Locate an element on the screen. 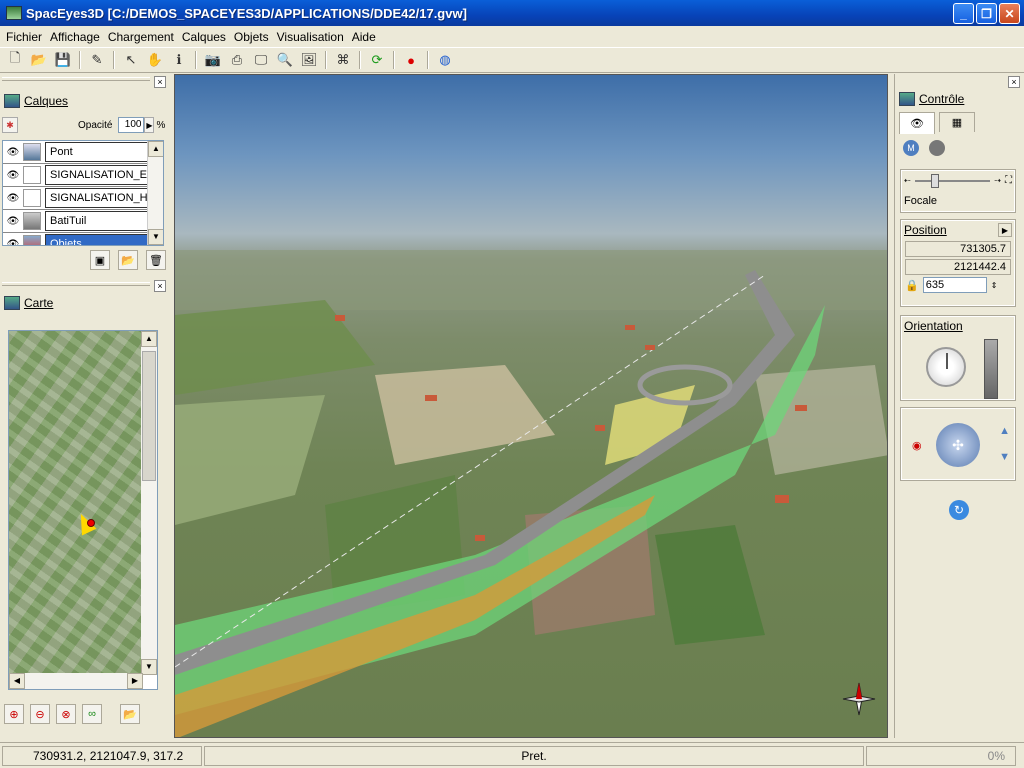 The height and width of the screenshot is (768, 1024). layer-row: 👁 SIGNALISATION_EC is located at coordinates (83, 175).